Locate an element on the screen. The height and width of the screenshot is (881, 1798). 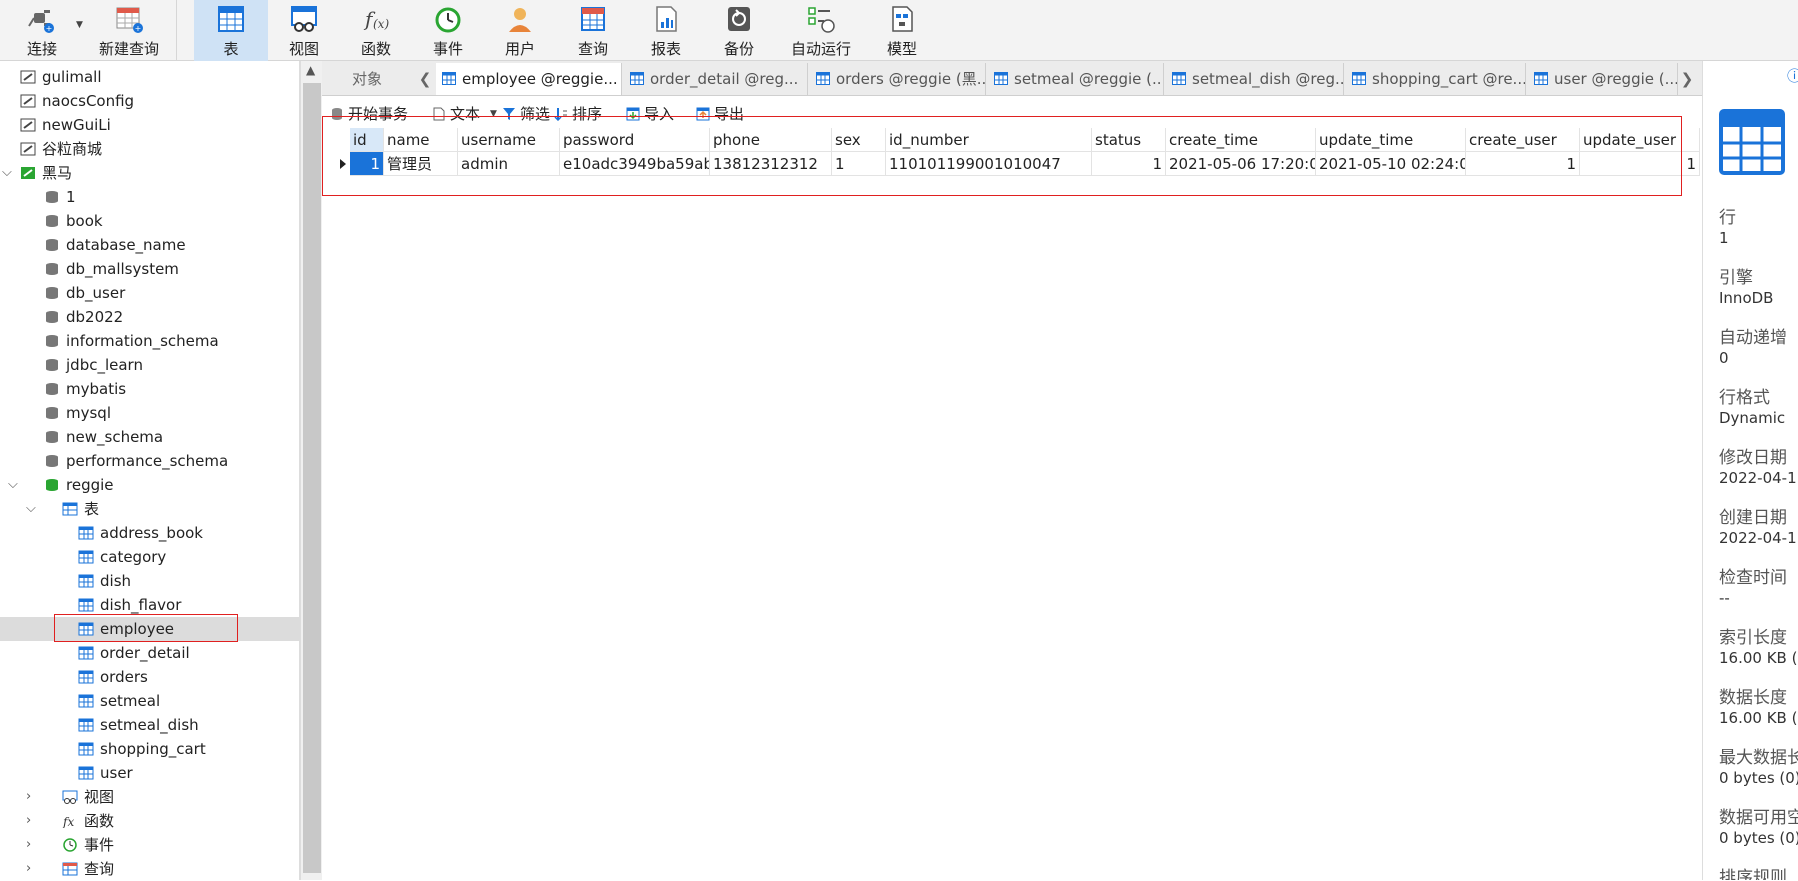
report-icon is located at coordinates (666, 19).